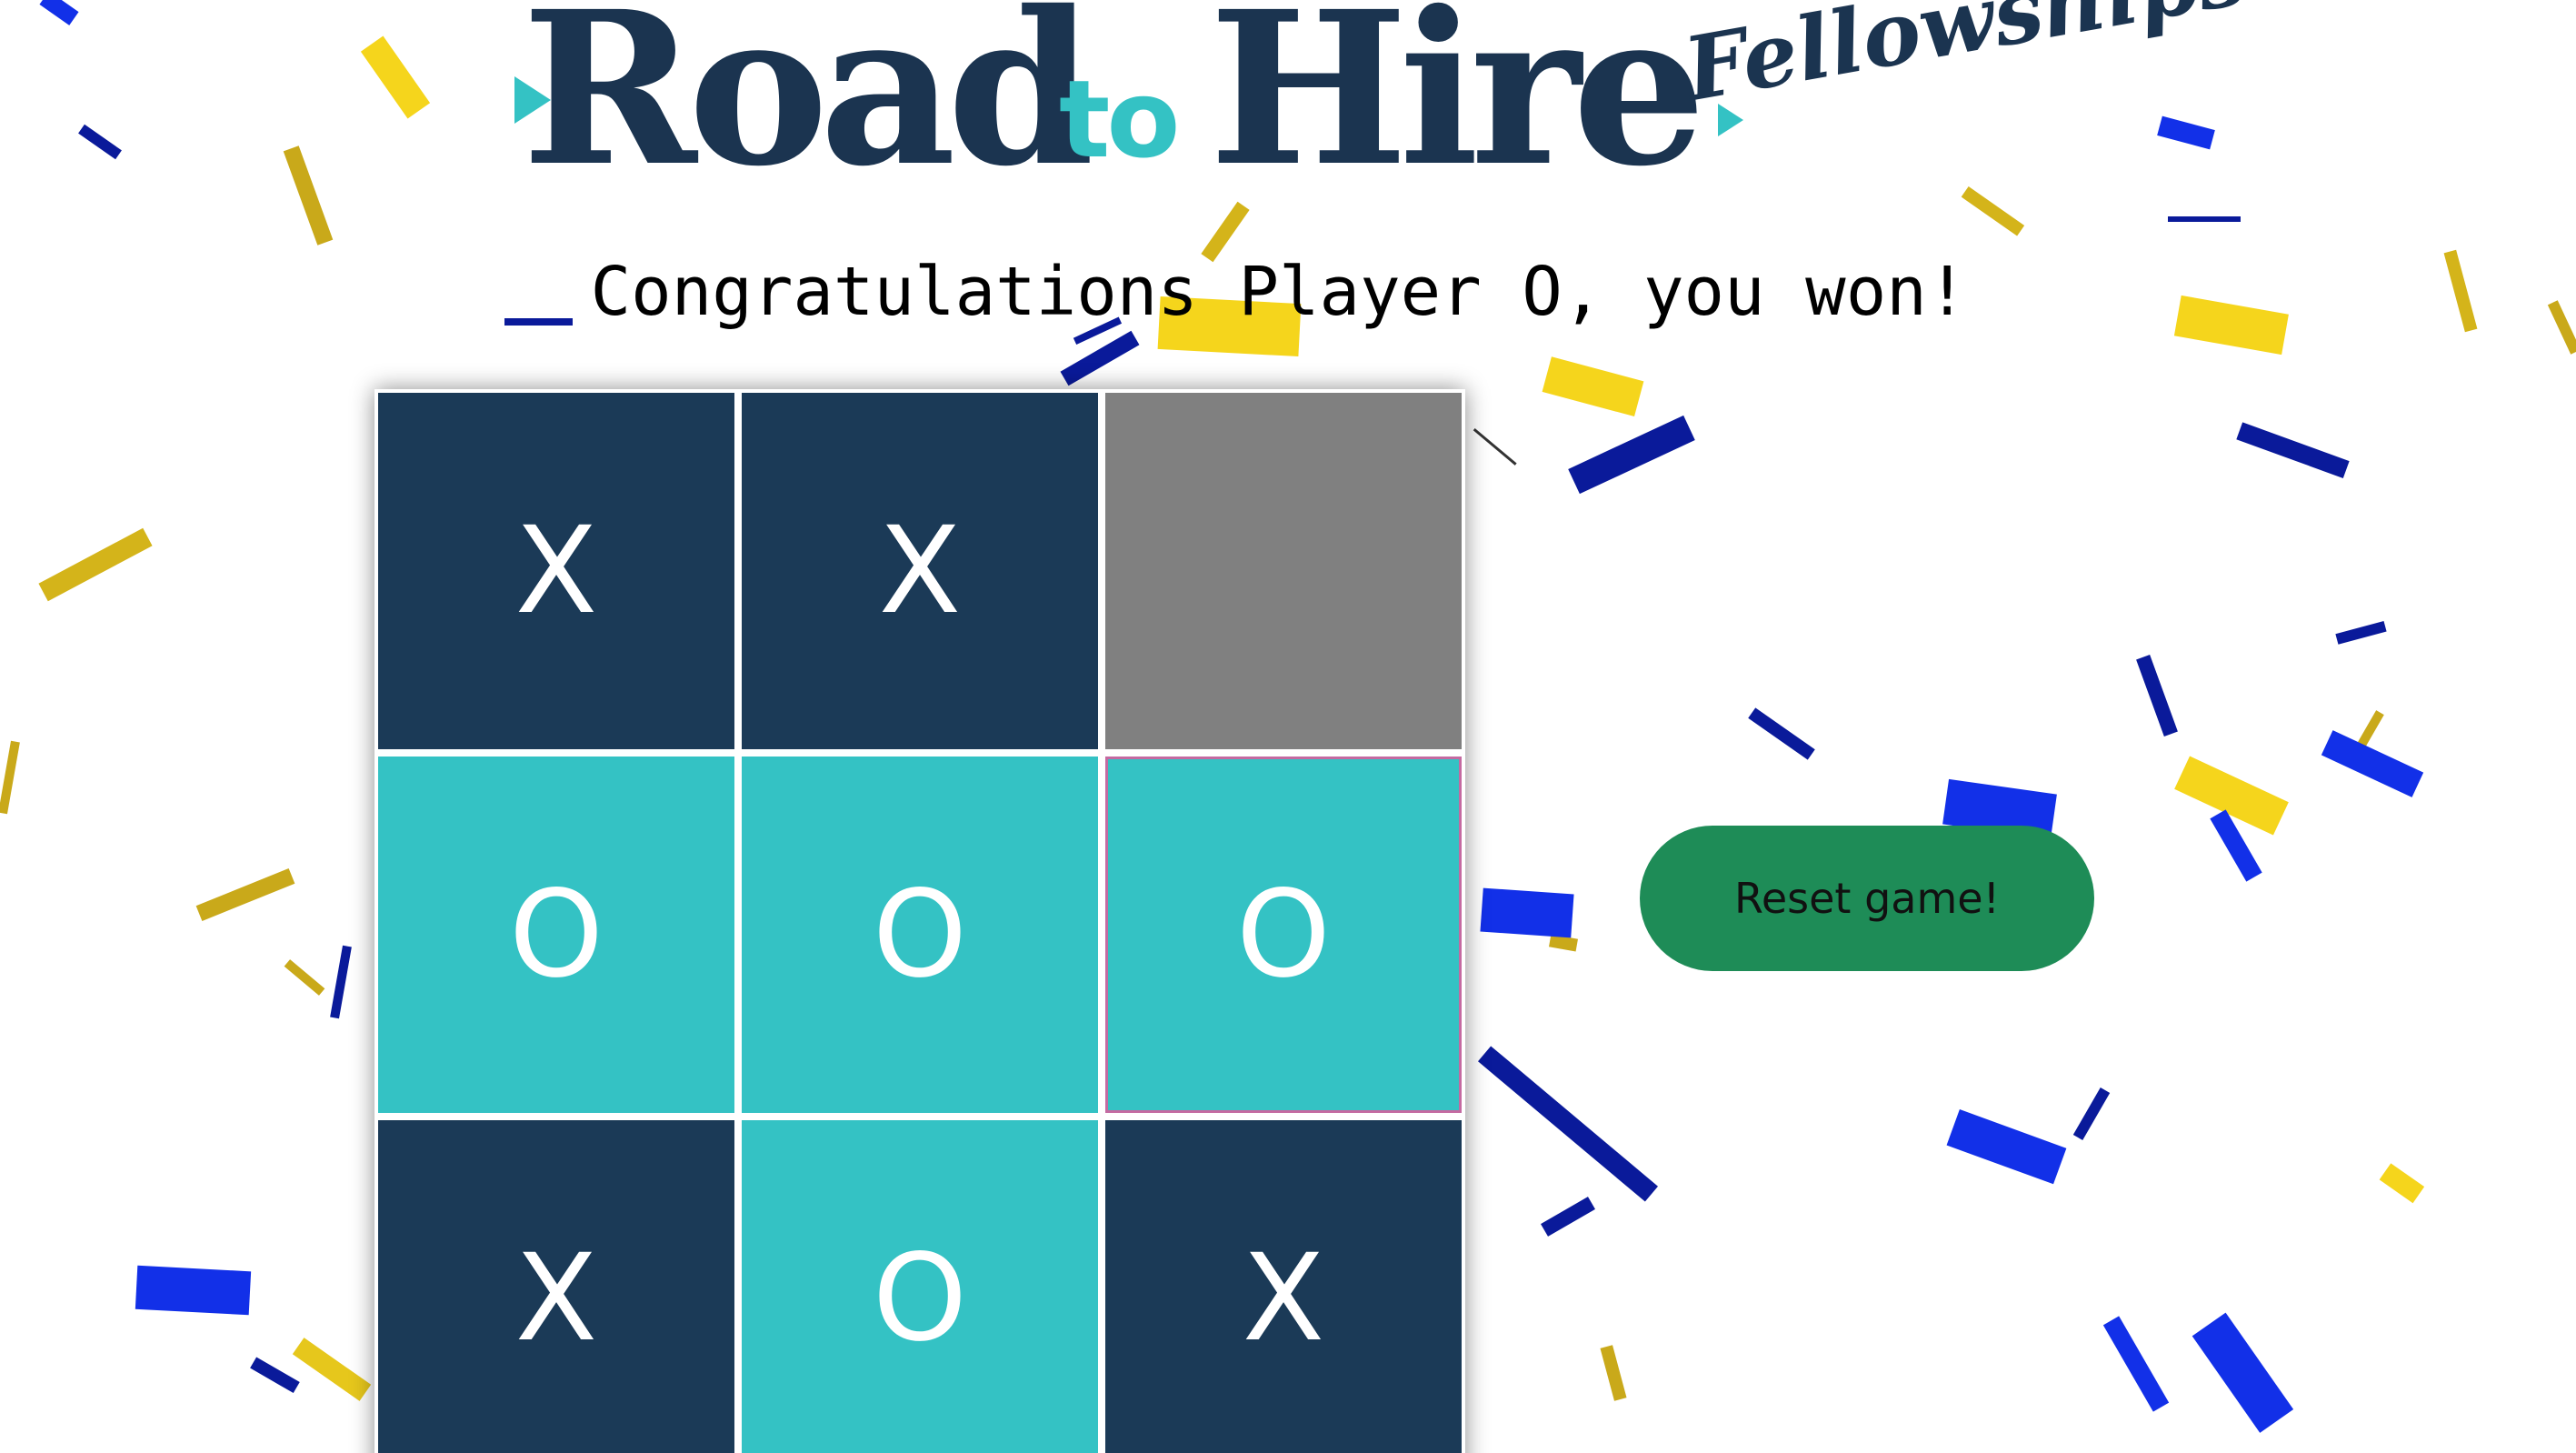 The image size is (2576, 1453). Describe the element at coordinates (920, 935) in the screenshot. I see `board-cell-5: O` at that location.